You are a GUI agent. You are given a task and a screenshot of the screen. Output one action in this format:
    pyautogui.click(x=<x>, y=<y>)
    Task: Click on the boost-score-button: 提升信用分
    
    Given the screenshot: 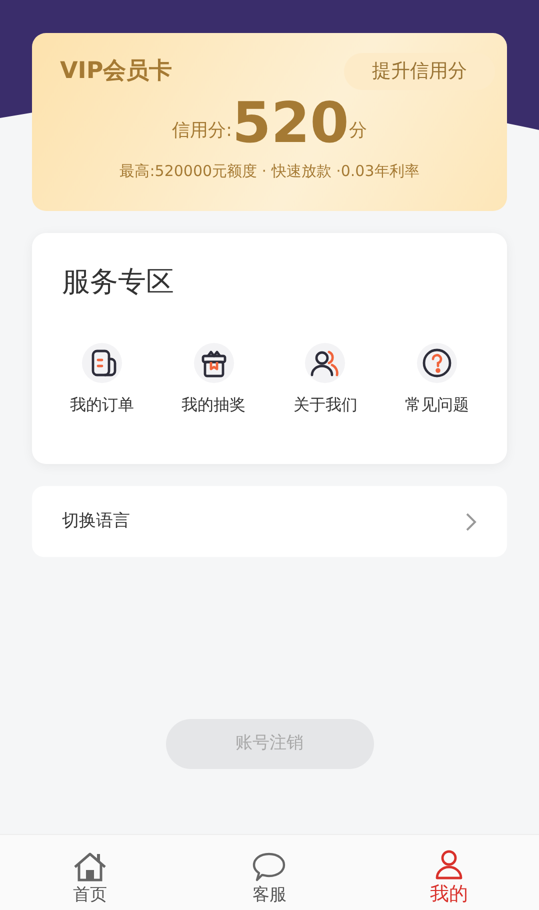 What is the action you would take?
    pyautogui.click(x=419, y=71)
    